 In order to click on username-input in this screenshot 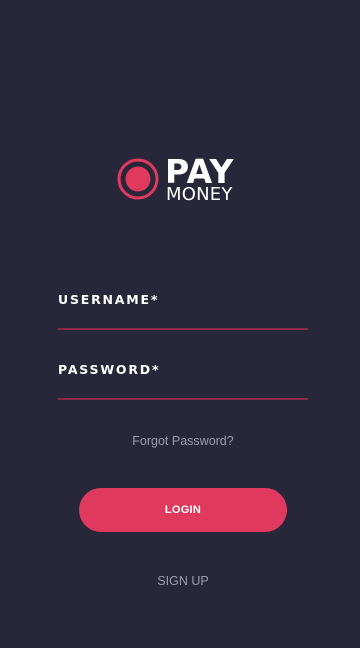, I will do `click(183, 319)`.